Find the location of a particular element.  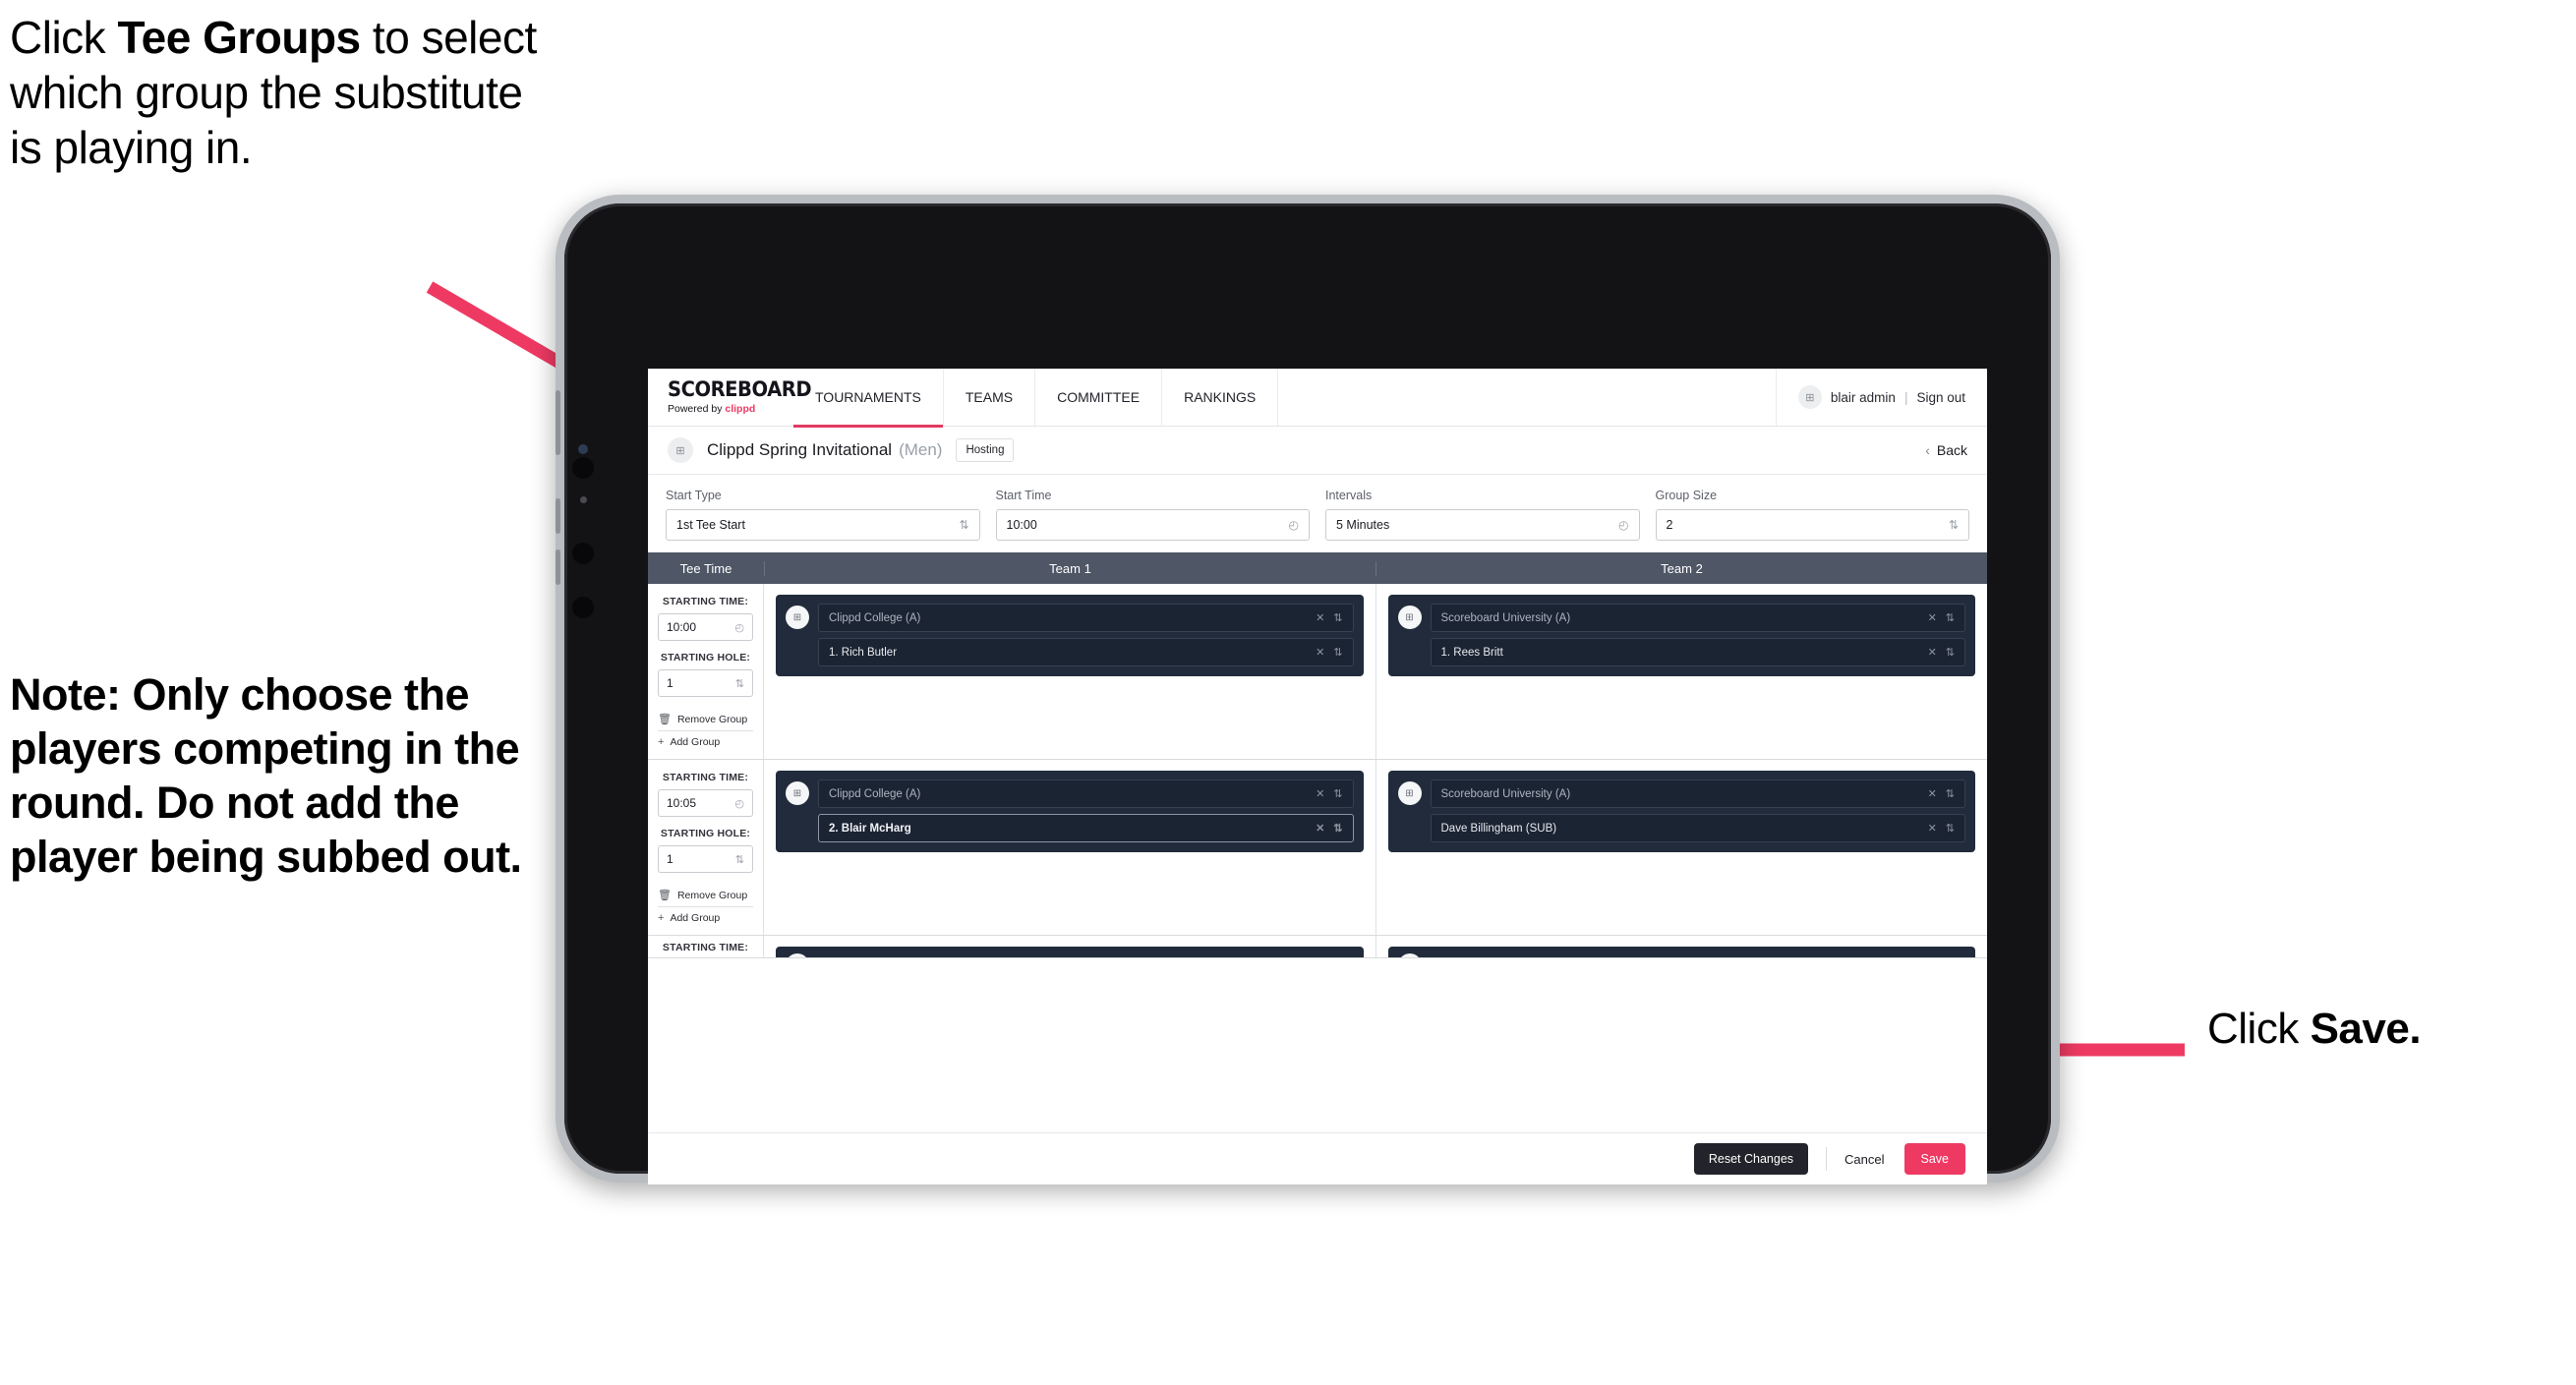

cancel-button: Cancel is located at coordinates (1864, 1159).